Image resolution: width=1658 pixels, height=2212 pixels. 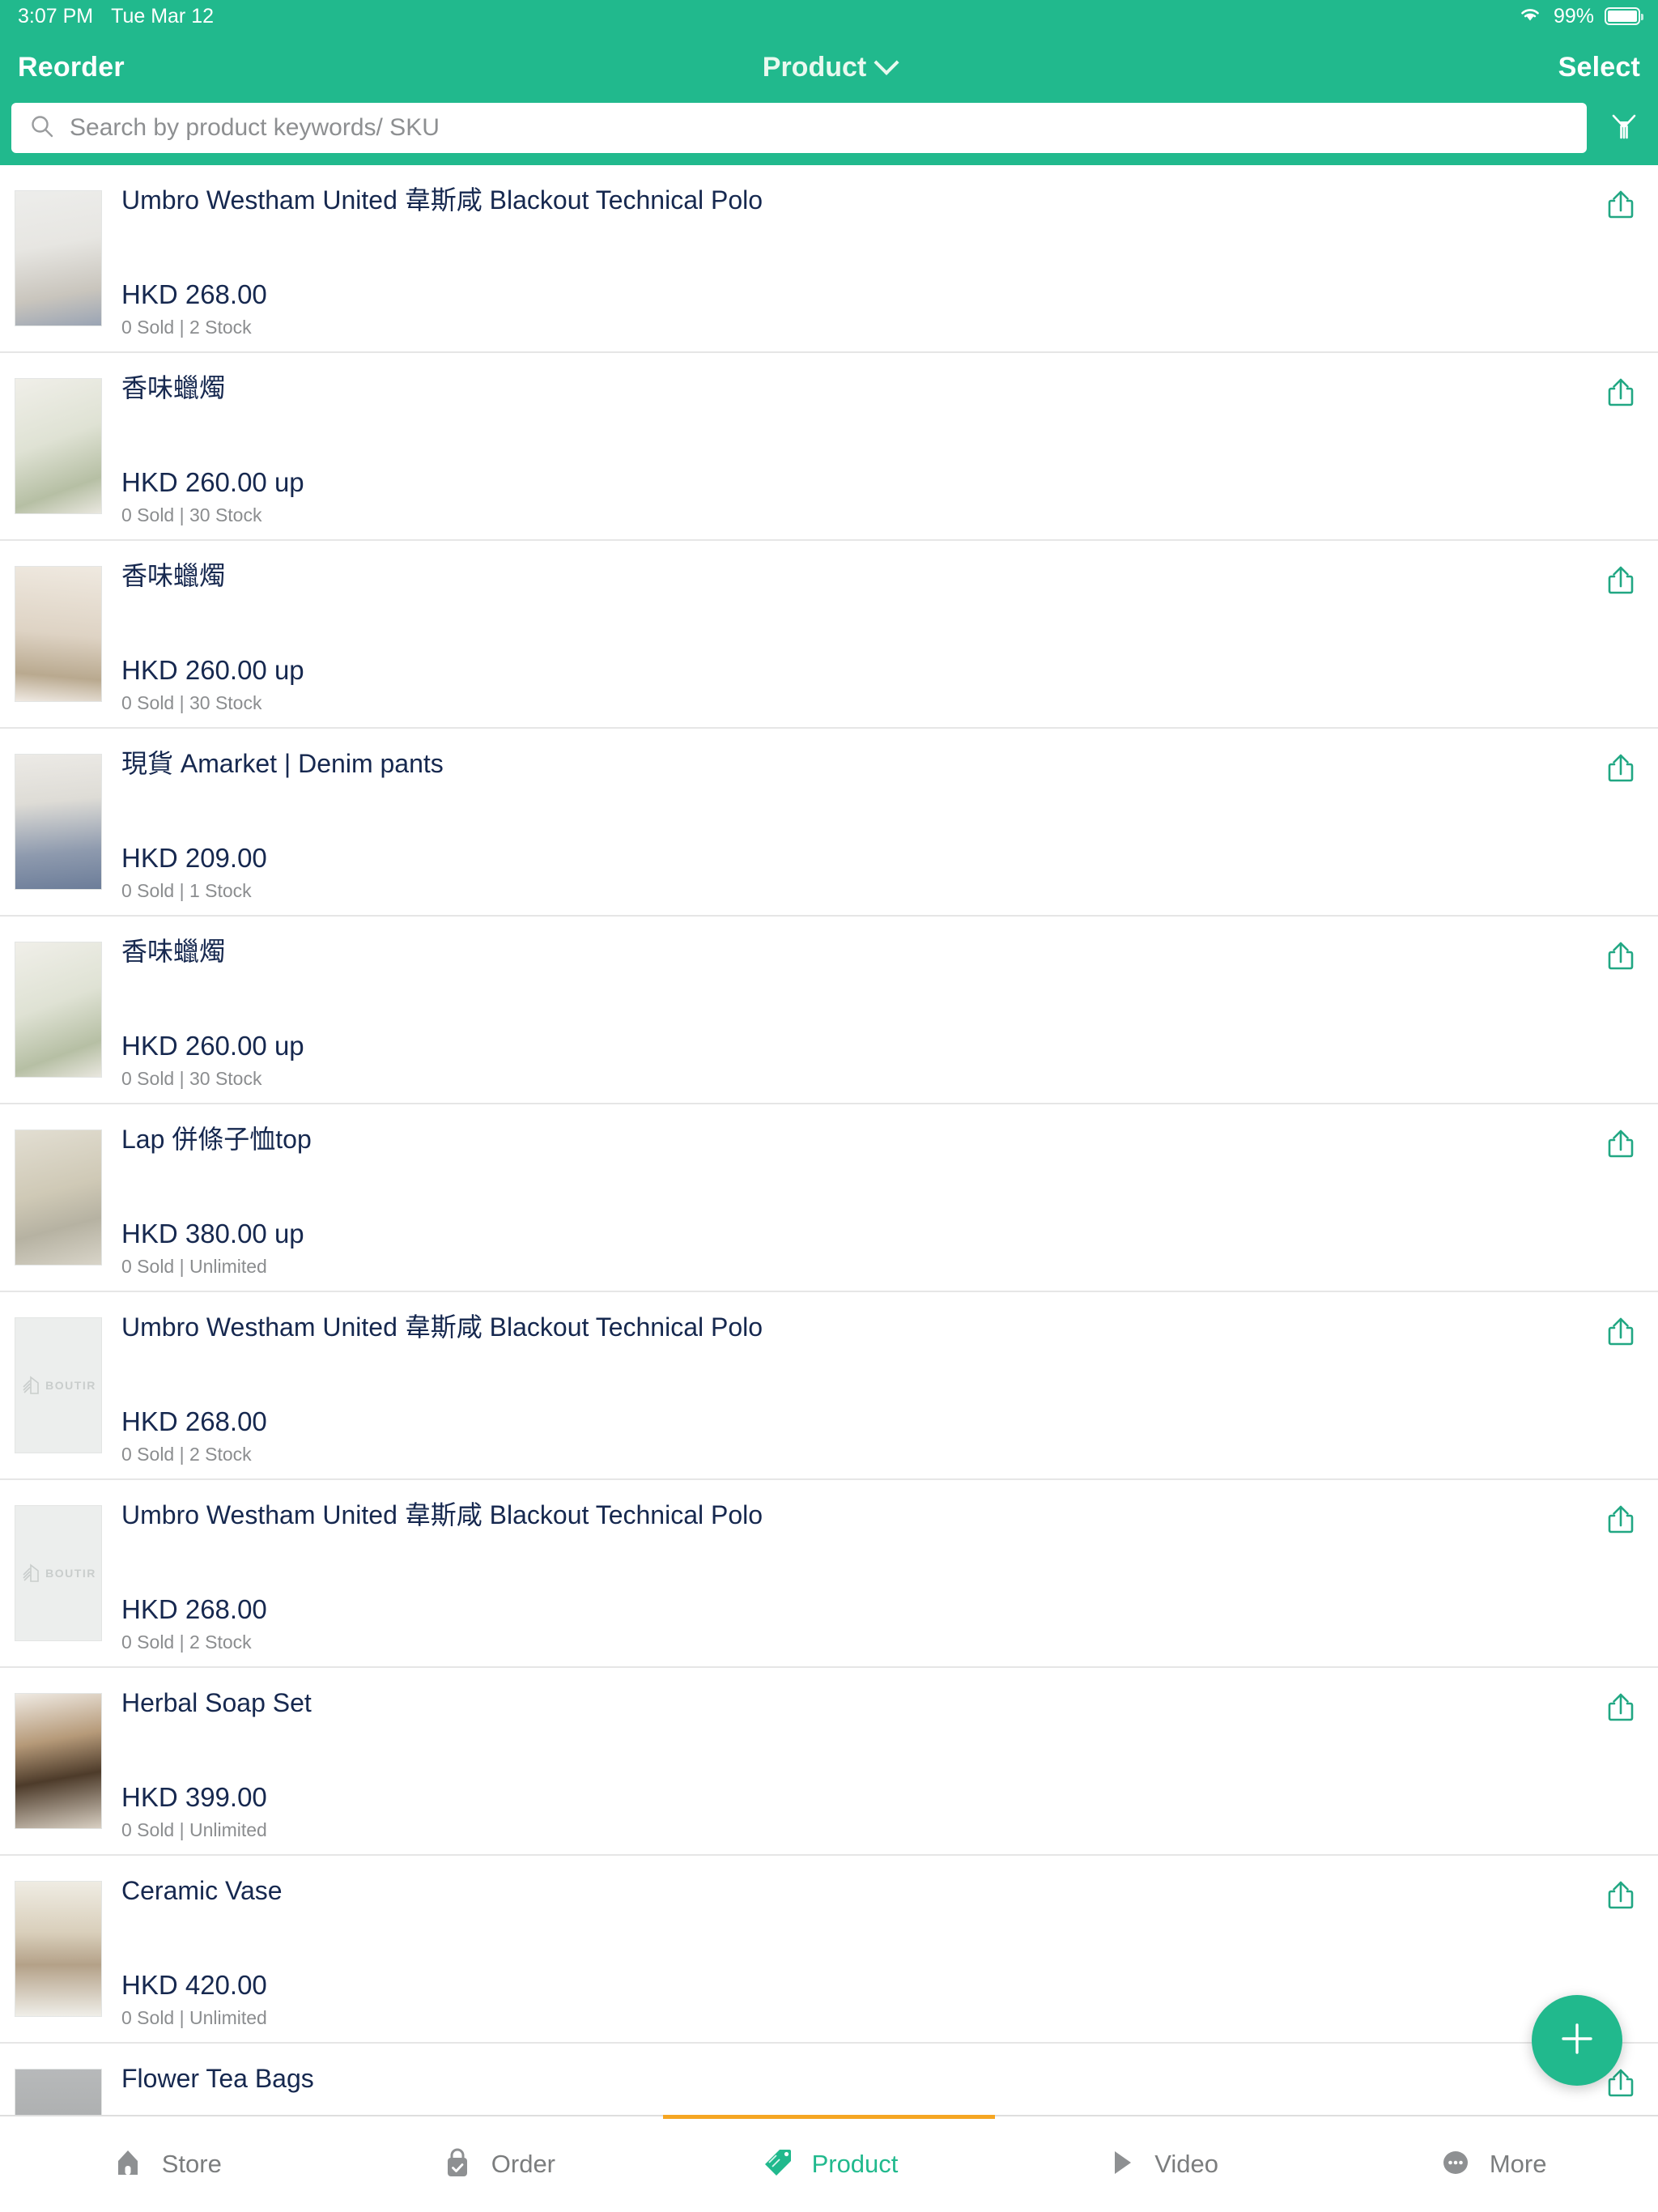 I want to click on tab-label: Store, so click(x=191, y=2164).